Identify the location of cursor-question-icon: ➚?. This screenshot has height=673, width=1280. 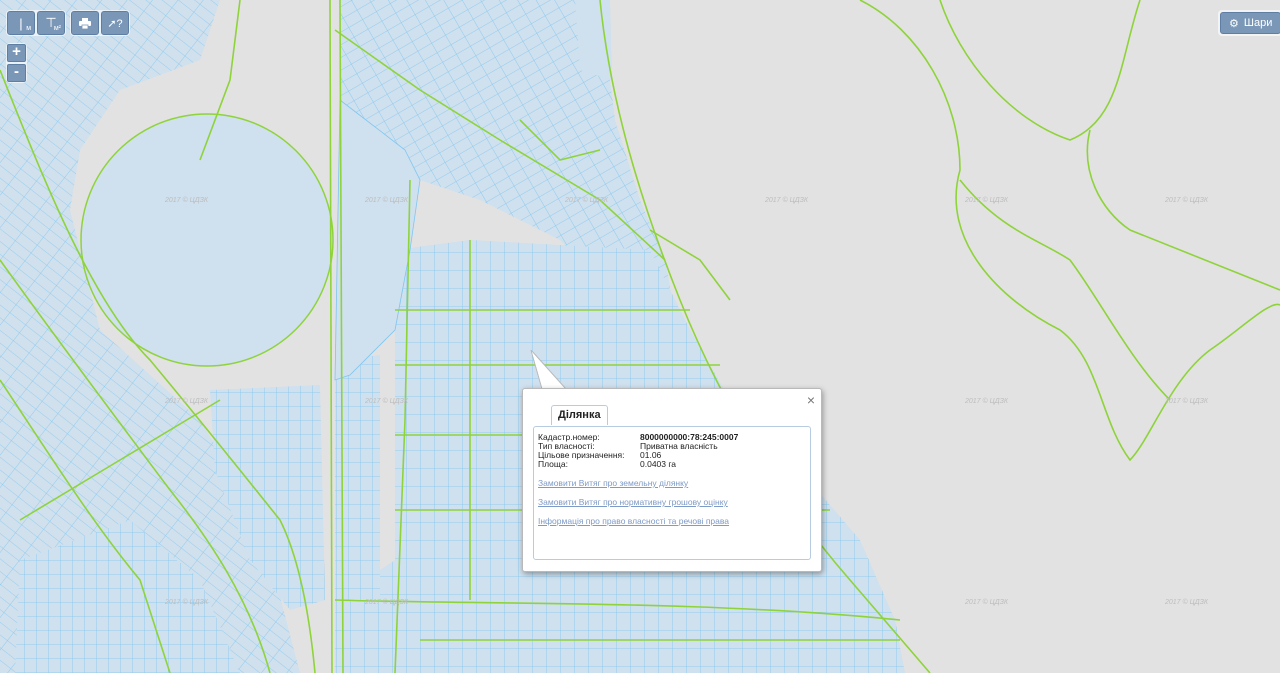
(115, 23).